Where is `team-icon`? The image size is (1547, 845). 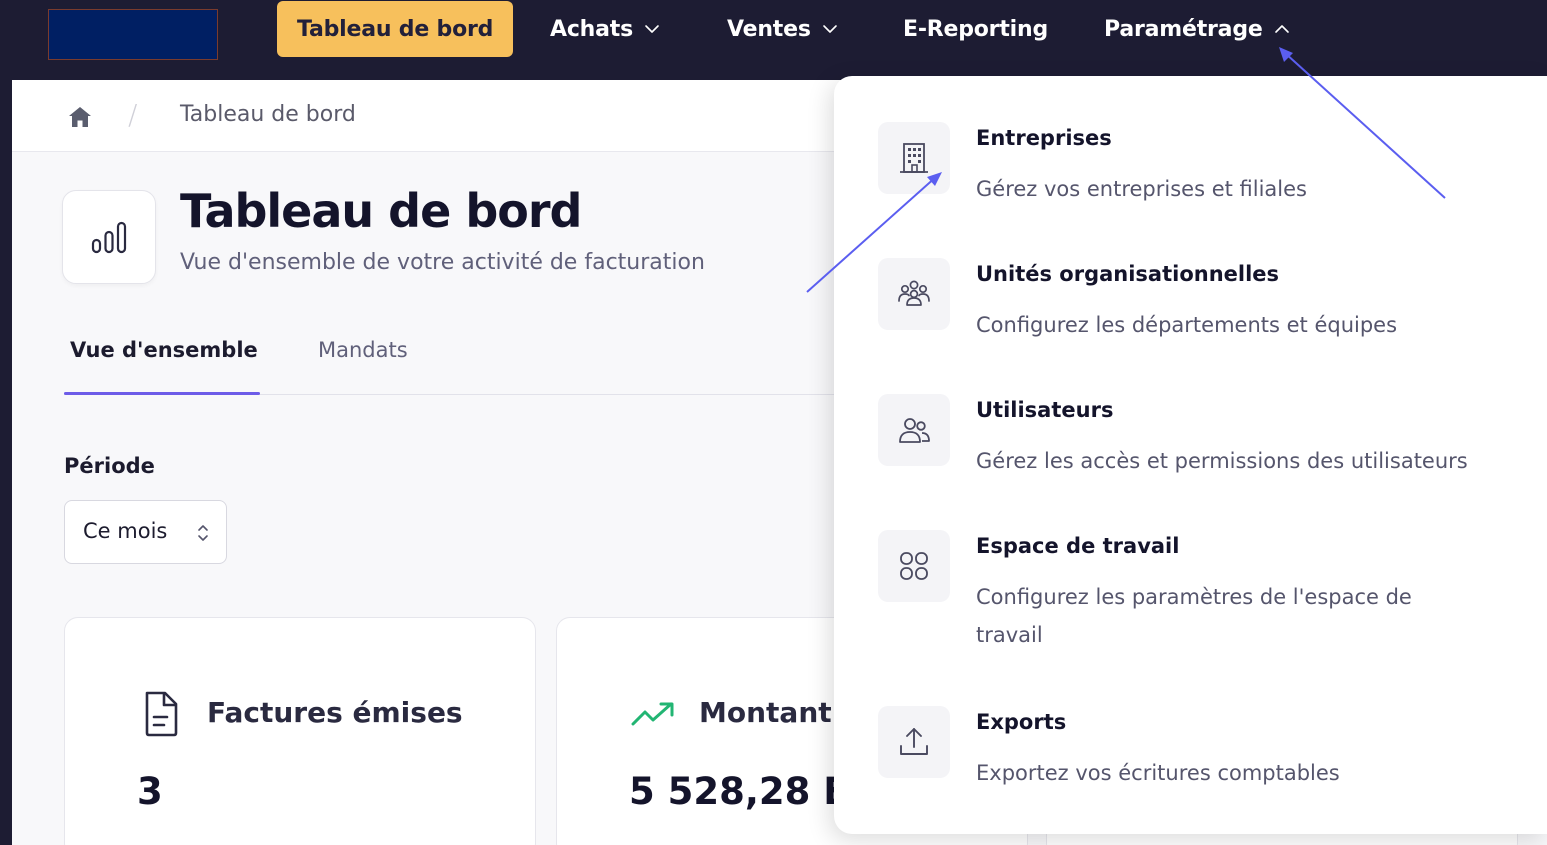 team-icon is located at coordinates (914, 293).